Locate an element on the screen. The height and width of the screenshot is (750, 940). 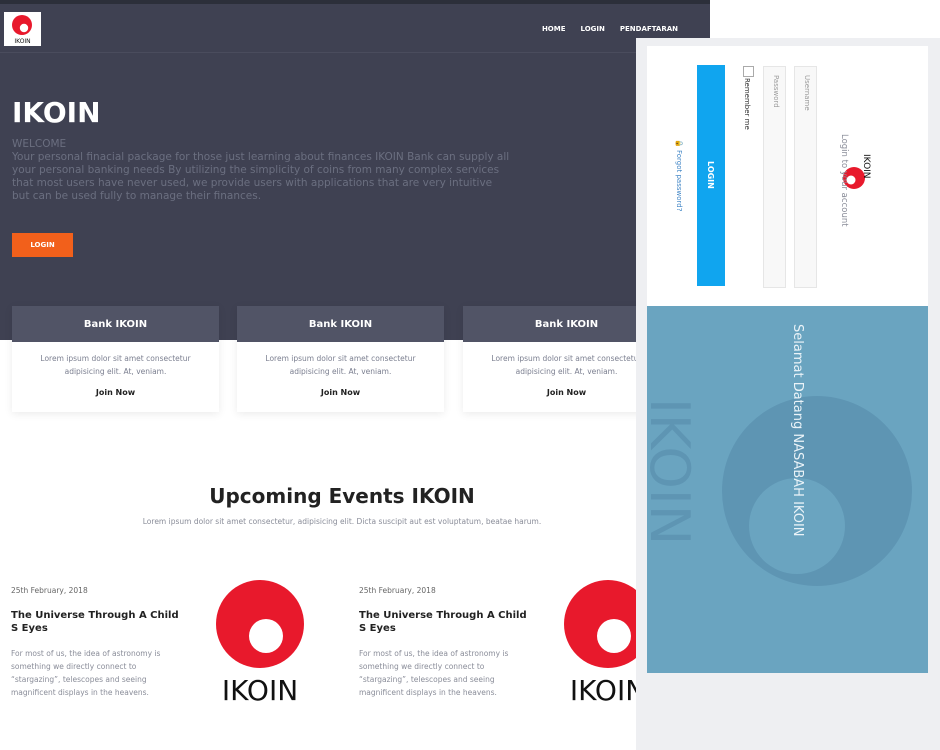
nav-logo: IKOIN is located at coordinates (22, 29).